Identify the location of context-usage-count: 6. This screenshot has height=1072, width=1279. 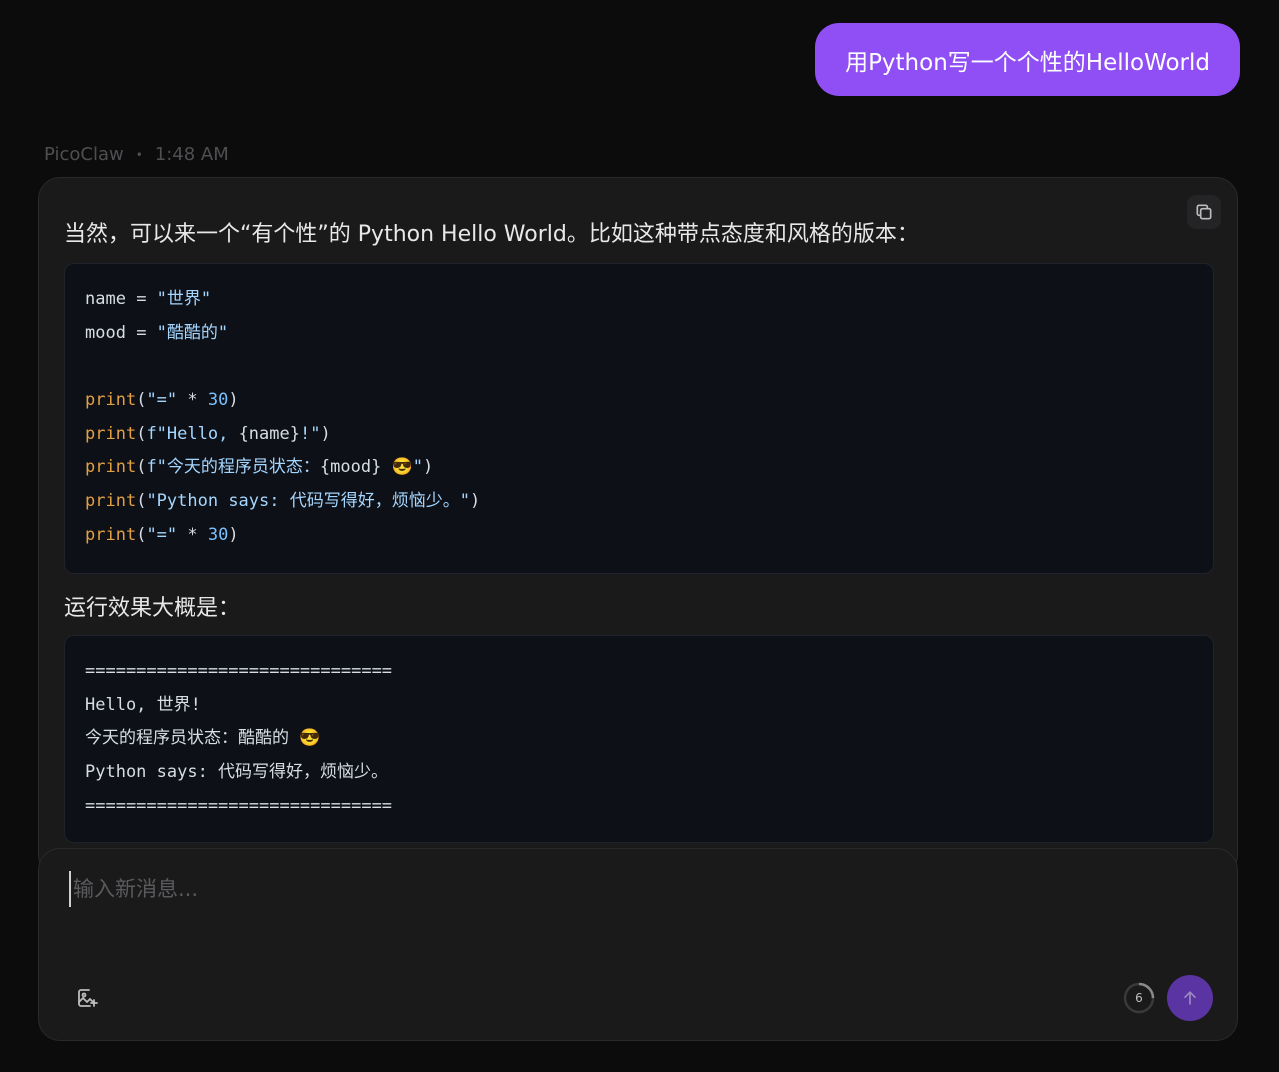
(1139, 998).